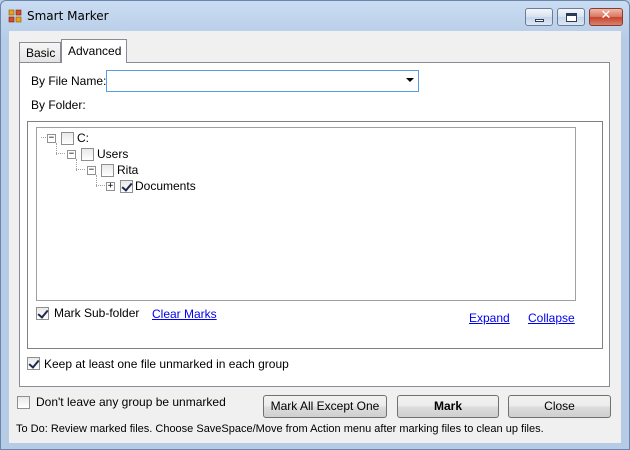 The height and width of the screenshot is (450, 630). I want to click on tree-checkbox-users, so click(87, 154).